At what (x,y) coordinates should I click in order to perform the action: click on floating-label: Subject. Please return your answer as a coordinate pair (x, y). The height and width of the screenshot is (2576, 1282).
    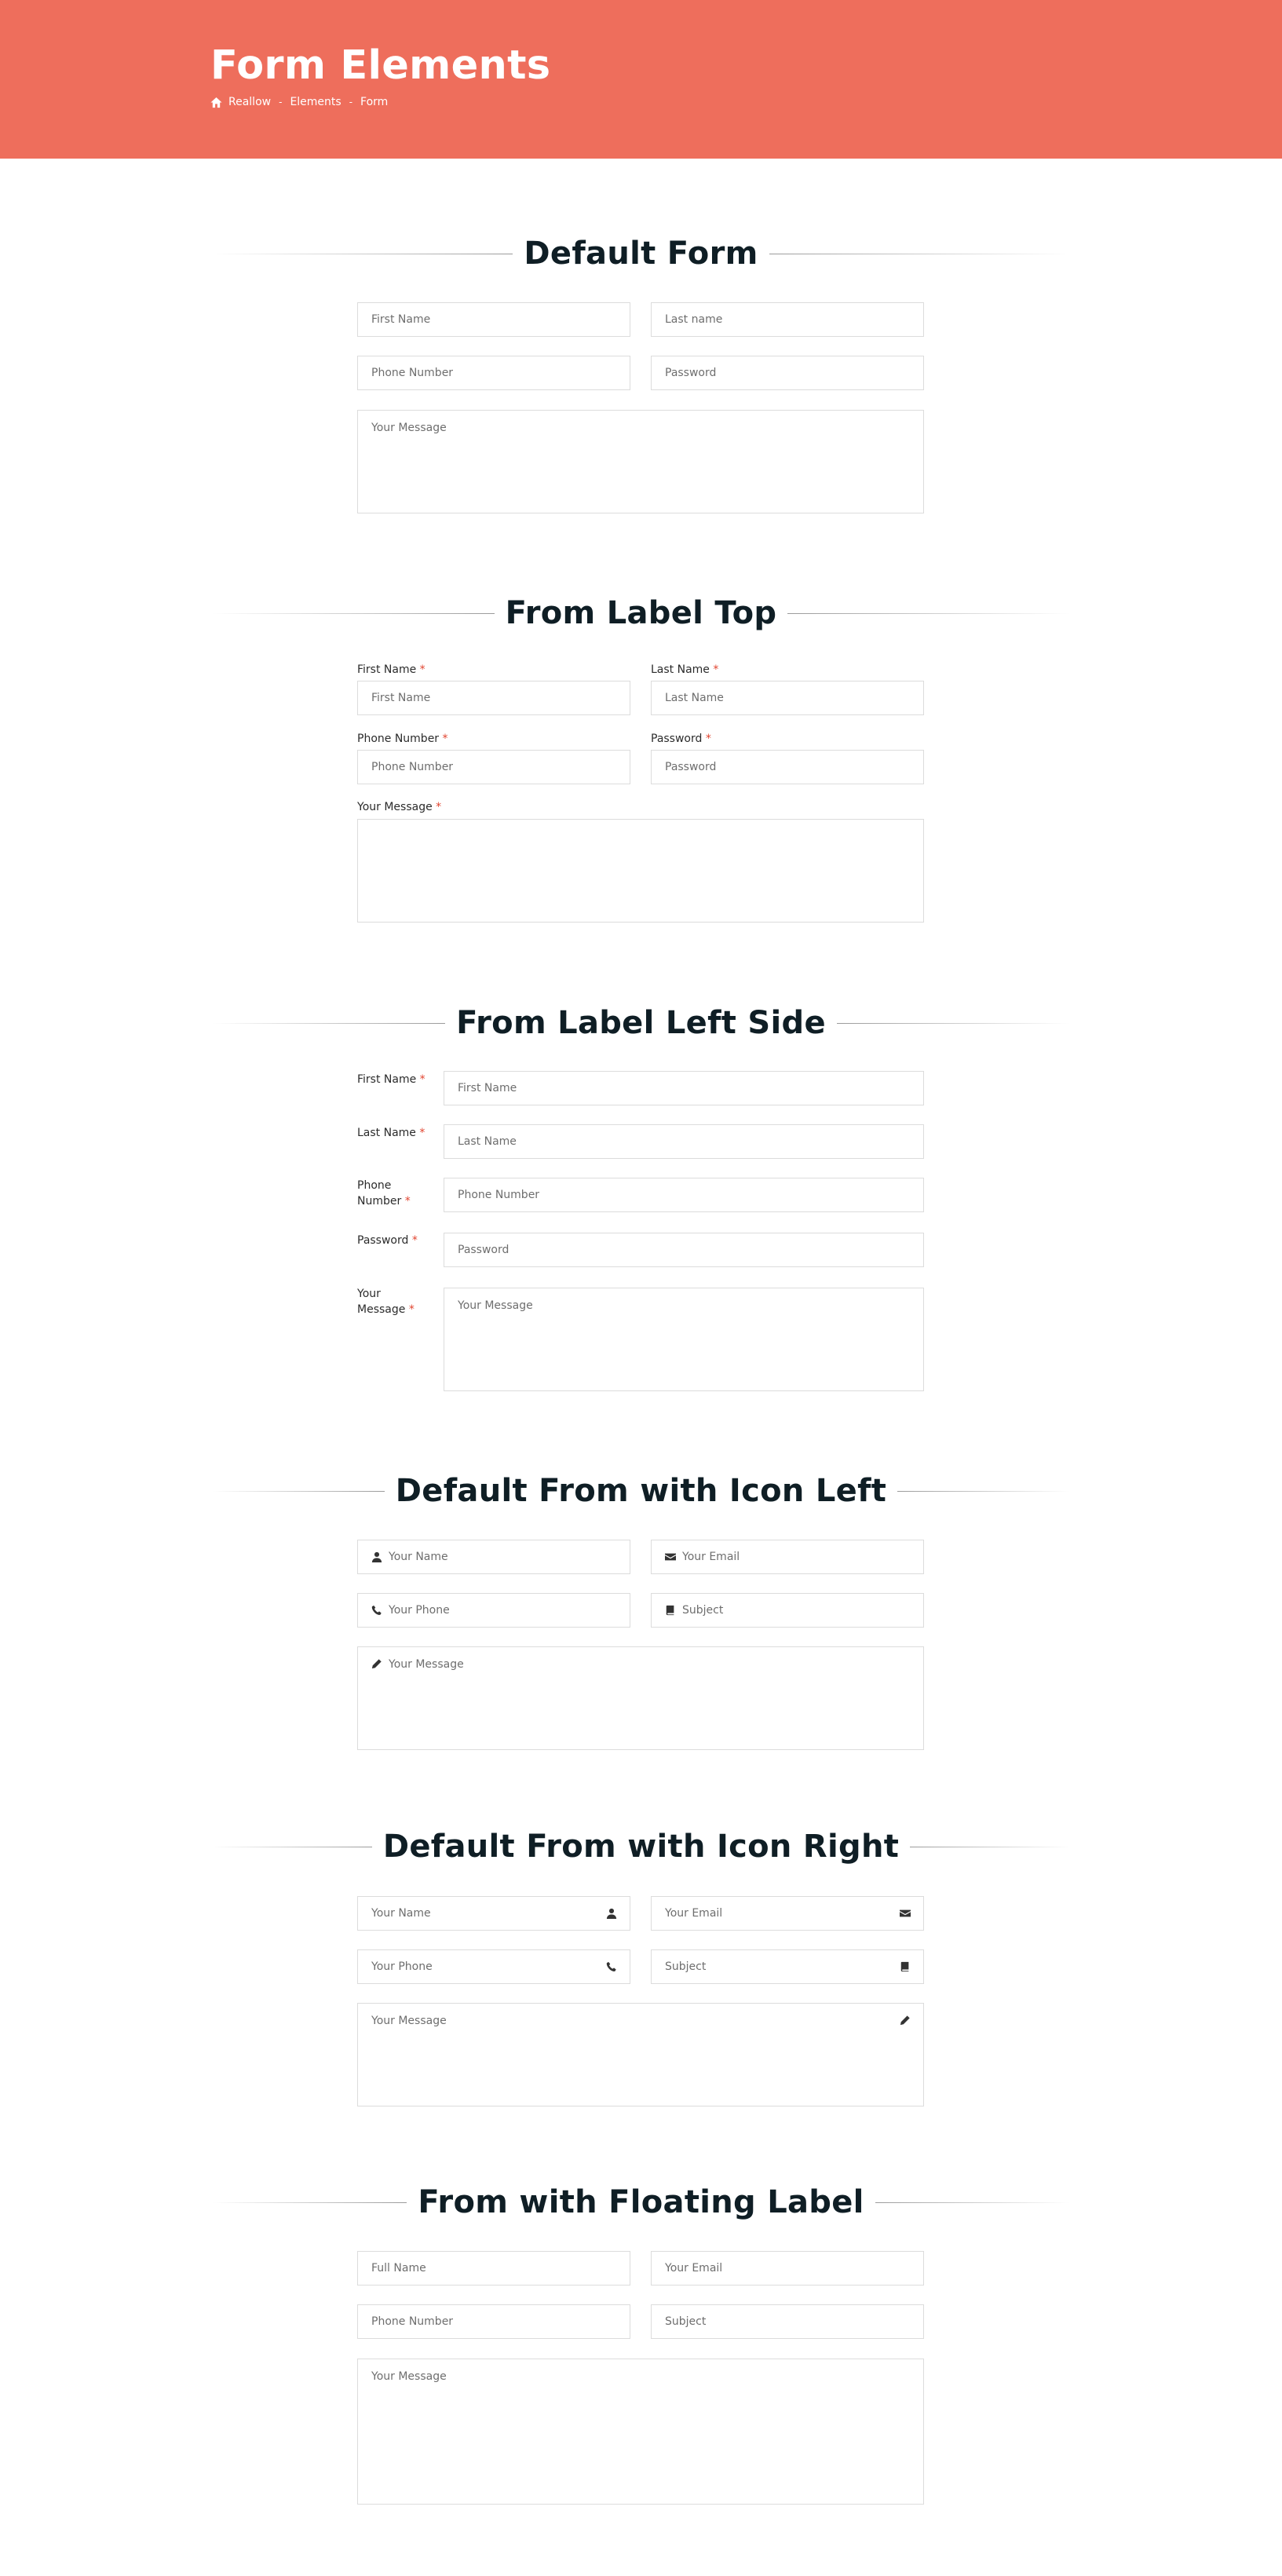
    Looking at the image, I should click on (686, 2321).